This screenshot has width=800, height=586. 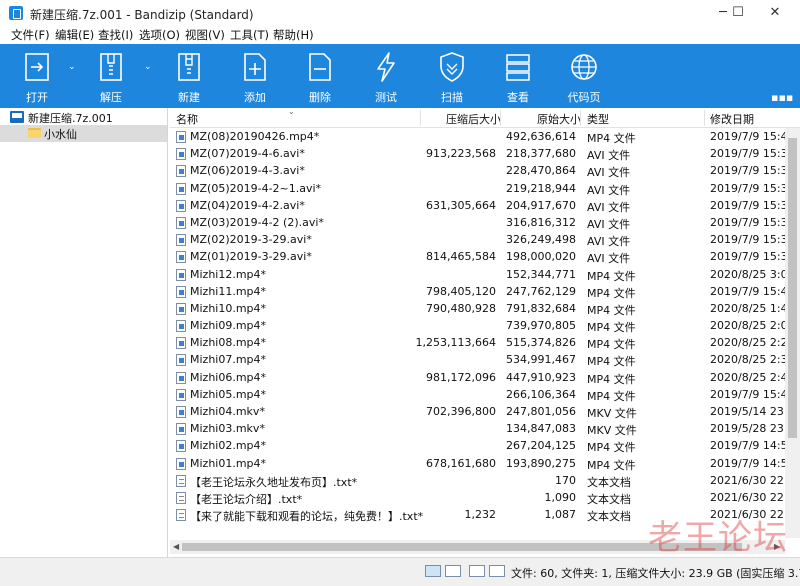 What do you see at coordinates (775, 13) in the screenshot?
I see `close-button: ✕` at bounding box center [775, 13].